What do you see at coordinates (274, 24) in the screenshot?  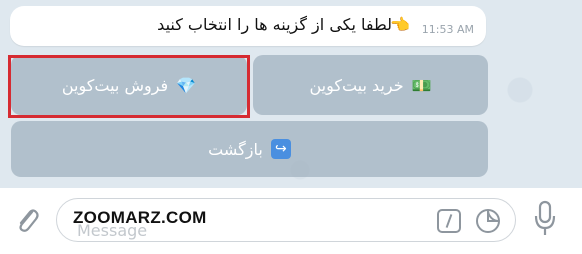 I see `message-text: لطفا یکی از گزینه ها را انتخاب کنید` at bounding box center [274, 24].